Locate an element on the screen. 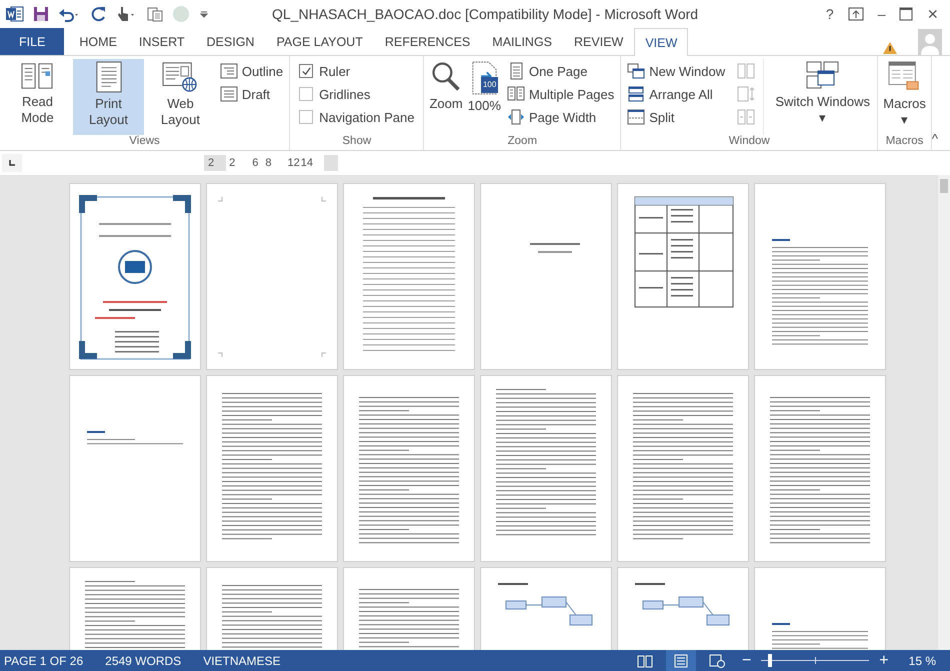  read-mode-button: Read Mode is located at coordinates (37, 97).